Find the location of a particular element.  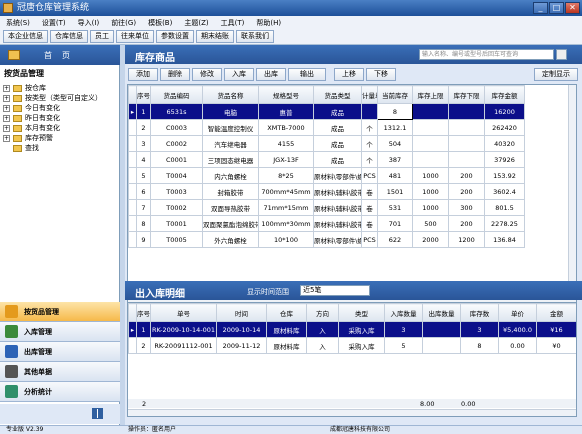

inout-header-cell: 出库数量 is located at coordinates (441, 312).